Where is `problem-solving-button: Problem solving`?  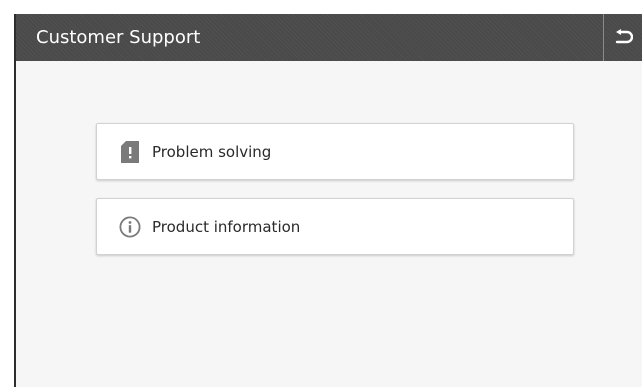
problem-solving-button: Problem solving is located at coordinates (335, 151).